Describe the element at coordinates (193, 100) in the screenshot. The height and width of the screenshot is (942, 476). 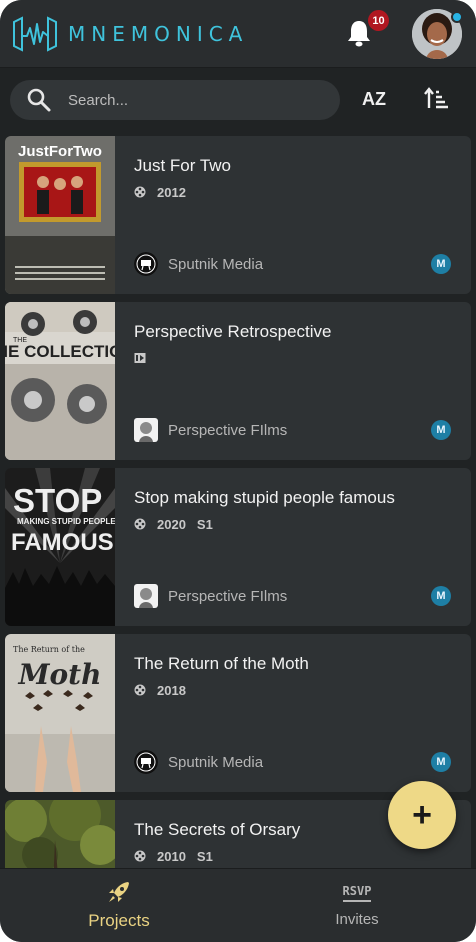
I see `search-input` at that location.